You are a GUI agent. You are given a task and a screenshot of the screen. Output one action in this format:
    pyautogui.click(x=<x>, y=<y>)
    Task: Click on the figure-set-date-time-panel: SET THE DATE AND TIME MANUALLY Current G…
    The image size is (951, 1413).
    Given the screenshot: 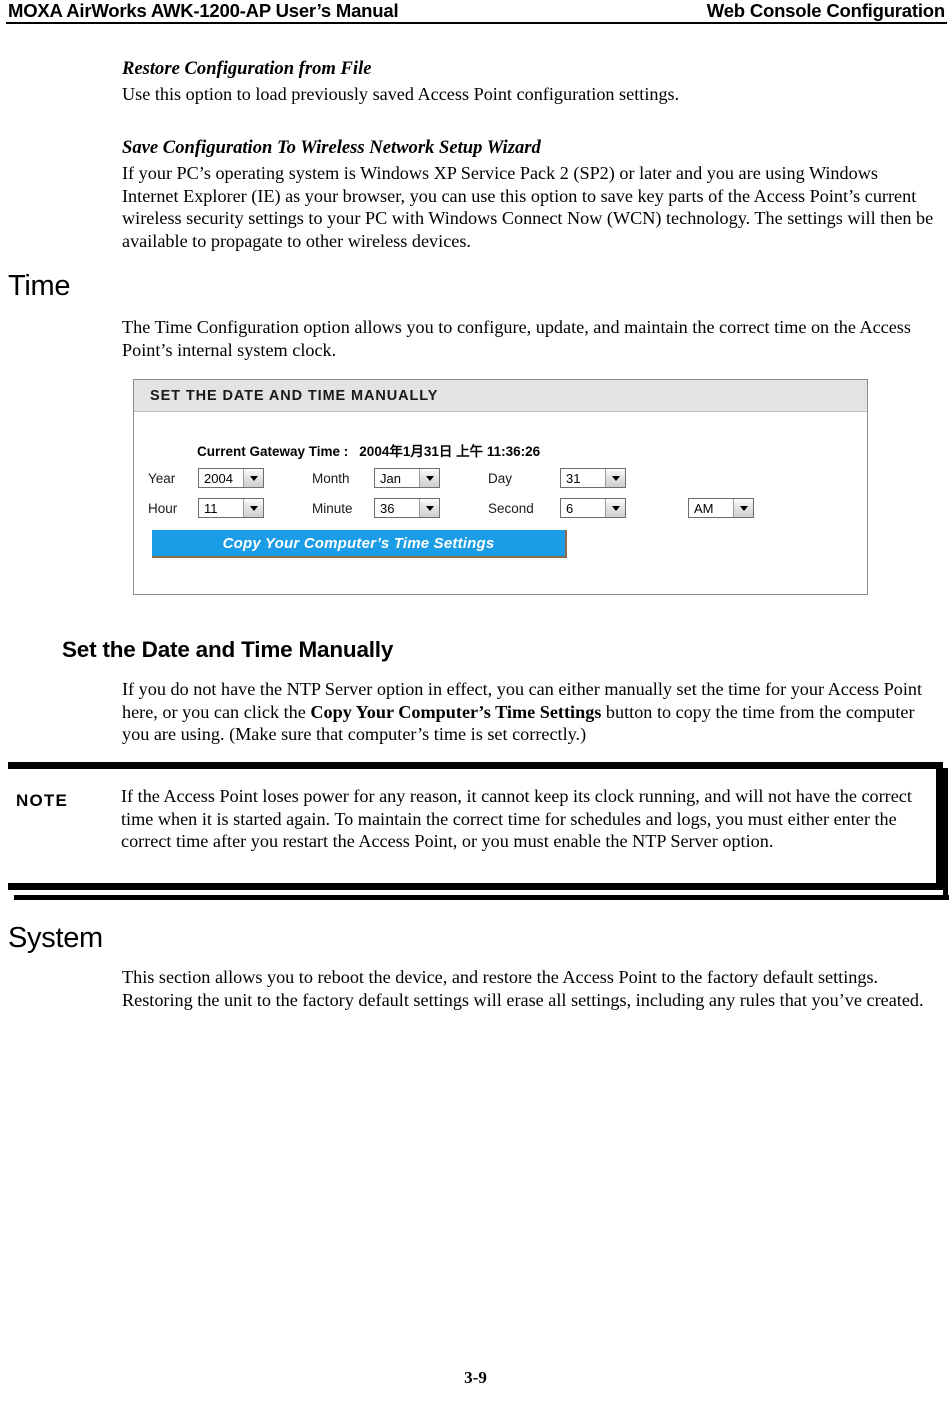 What is the action you would take?
    pyautogui.click(x=500, y=487)
    